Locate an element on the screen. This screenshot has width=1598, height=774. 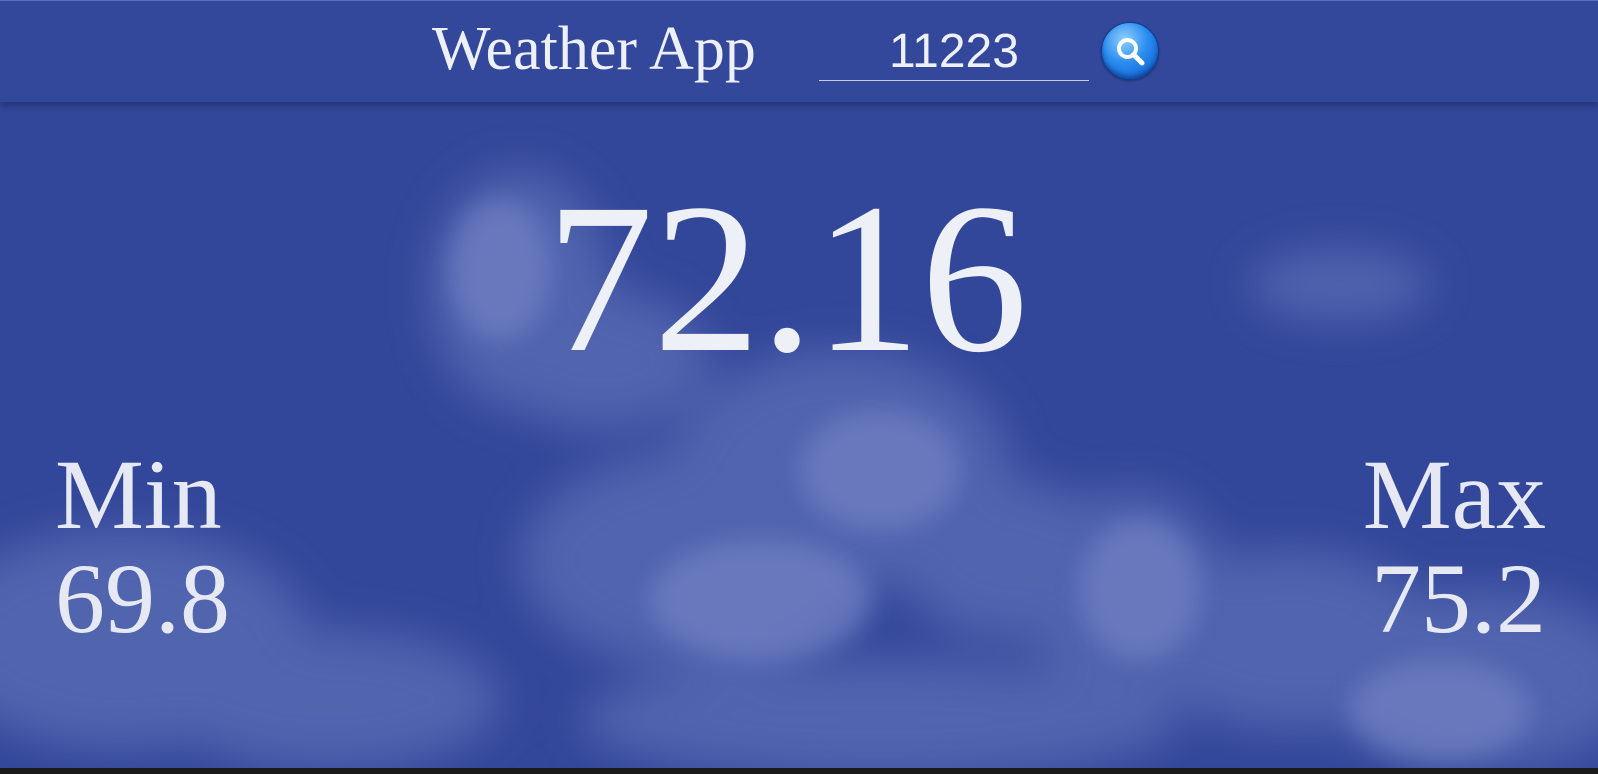
min-temperature: Min 69.8 is located at coordinates (142, 547).